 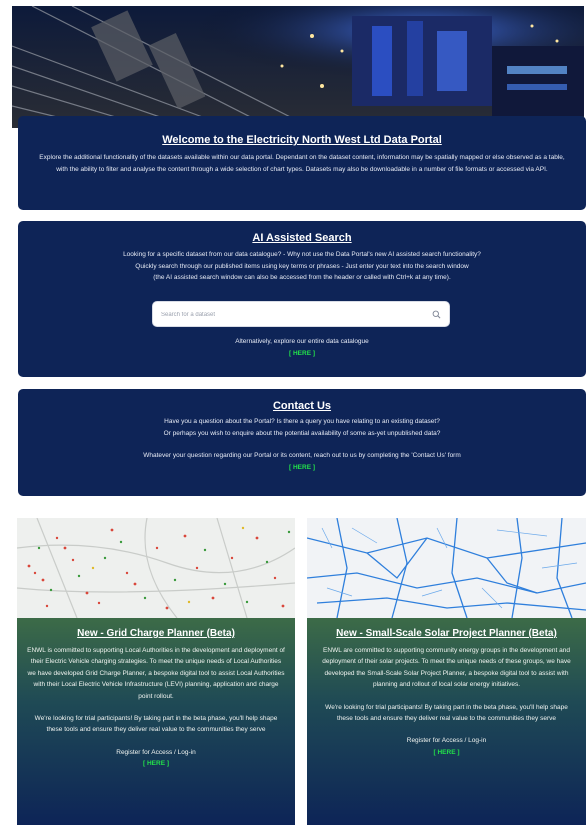 What do you see at coordinates (302, 354) in the screenshot?
I see `catalogue-here-link: [ HERE ]` at bounding box center [302, 354].